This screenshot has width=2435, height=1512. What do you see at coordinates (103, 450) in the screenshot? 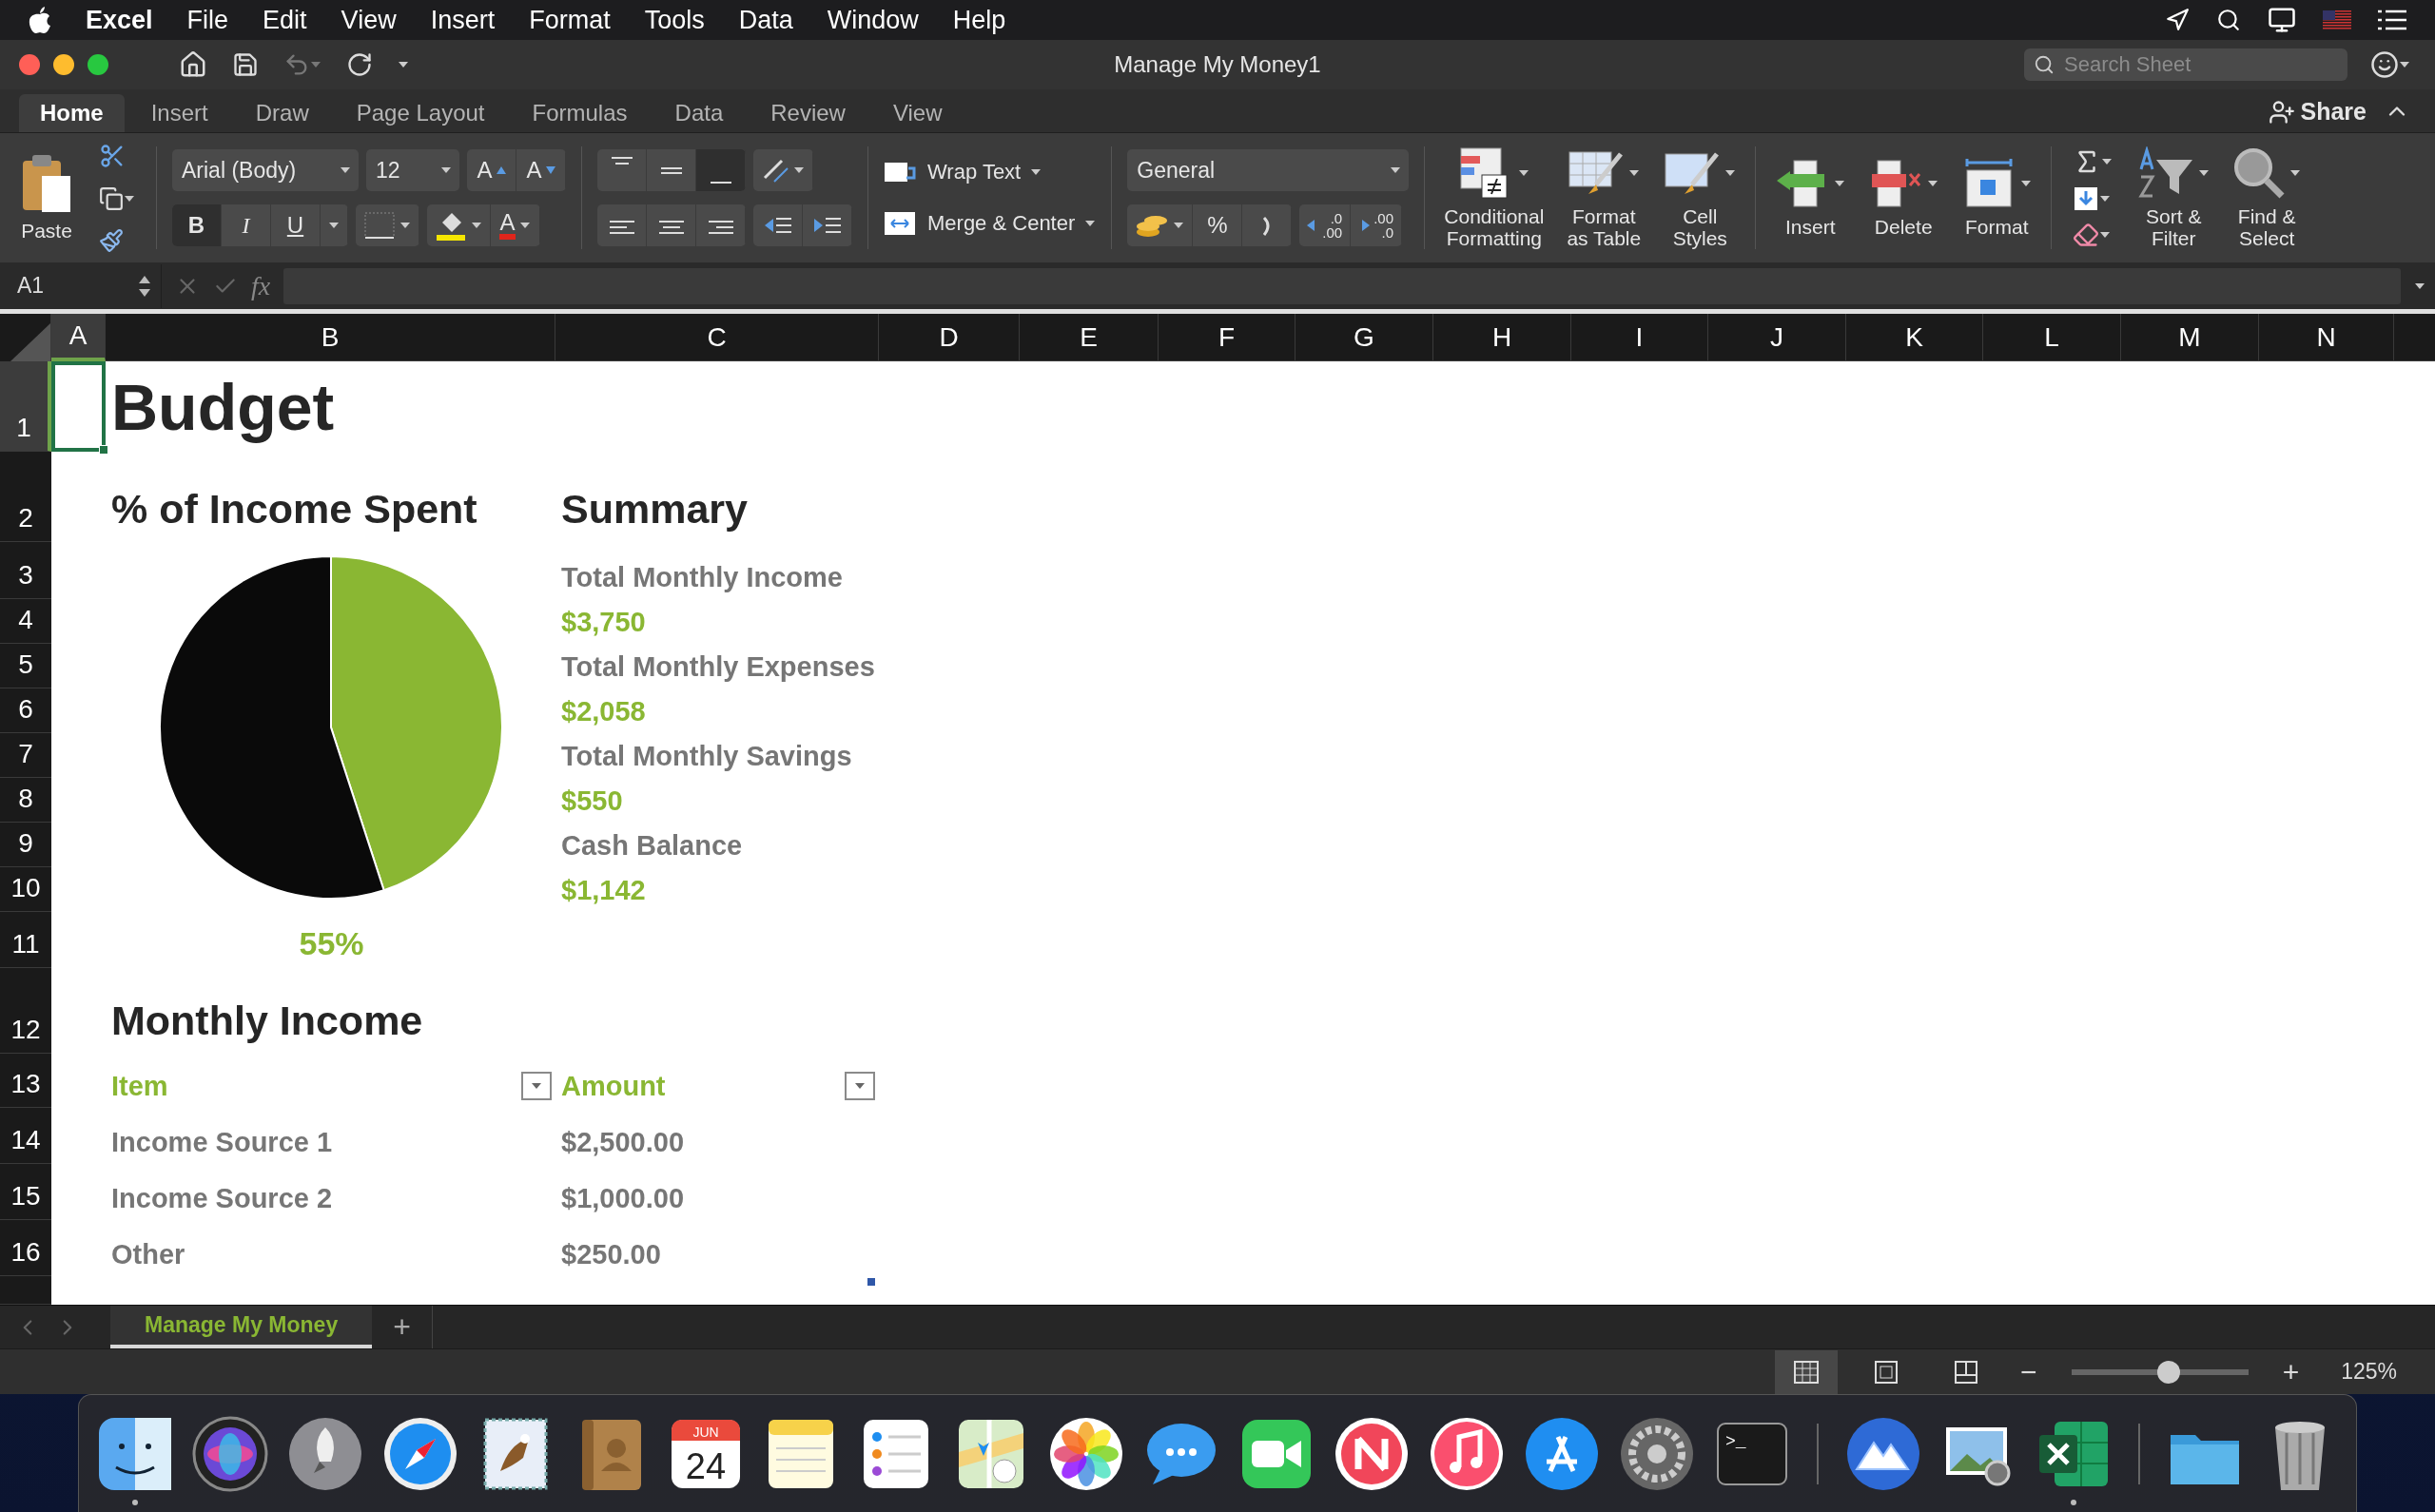
I see `fill-handle` at bounding box center [103, 450].